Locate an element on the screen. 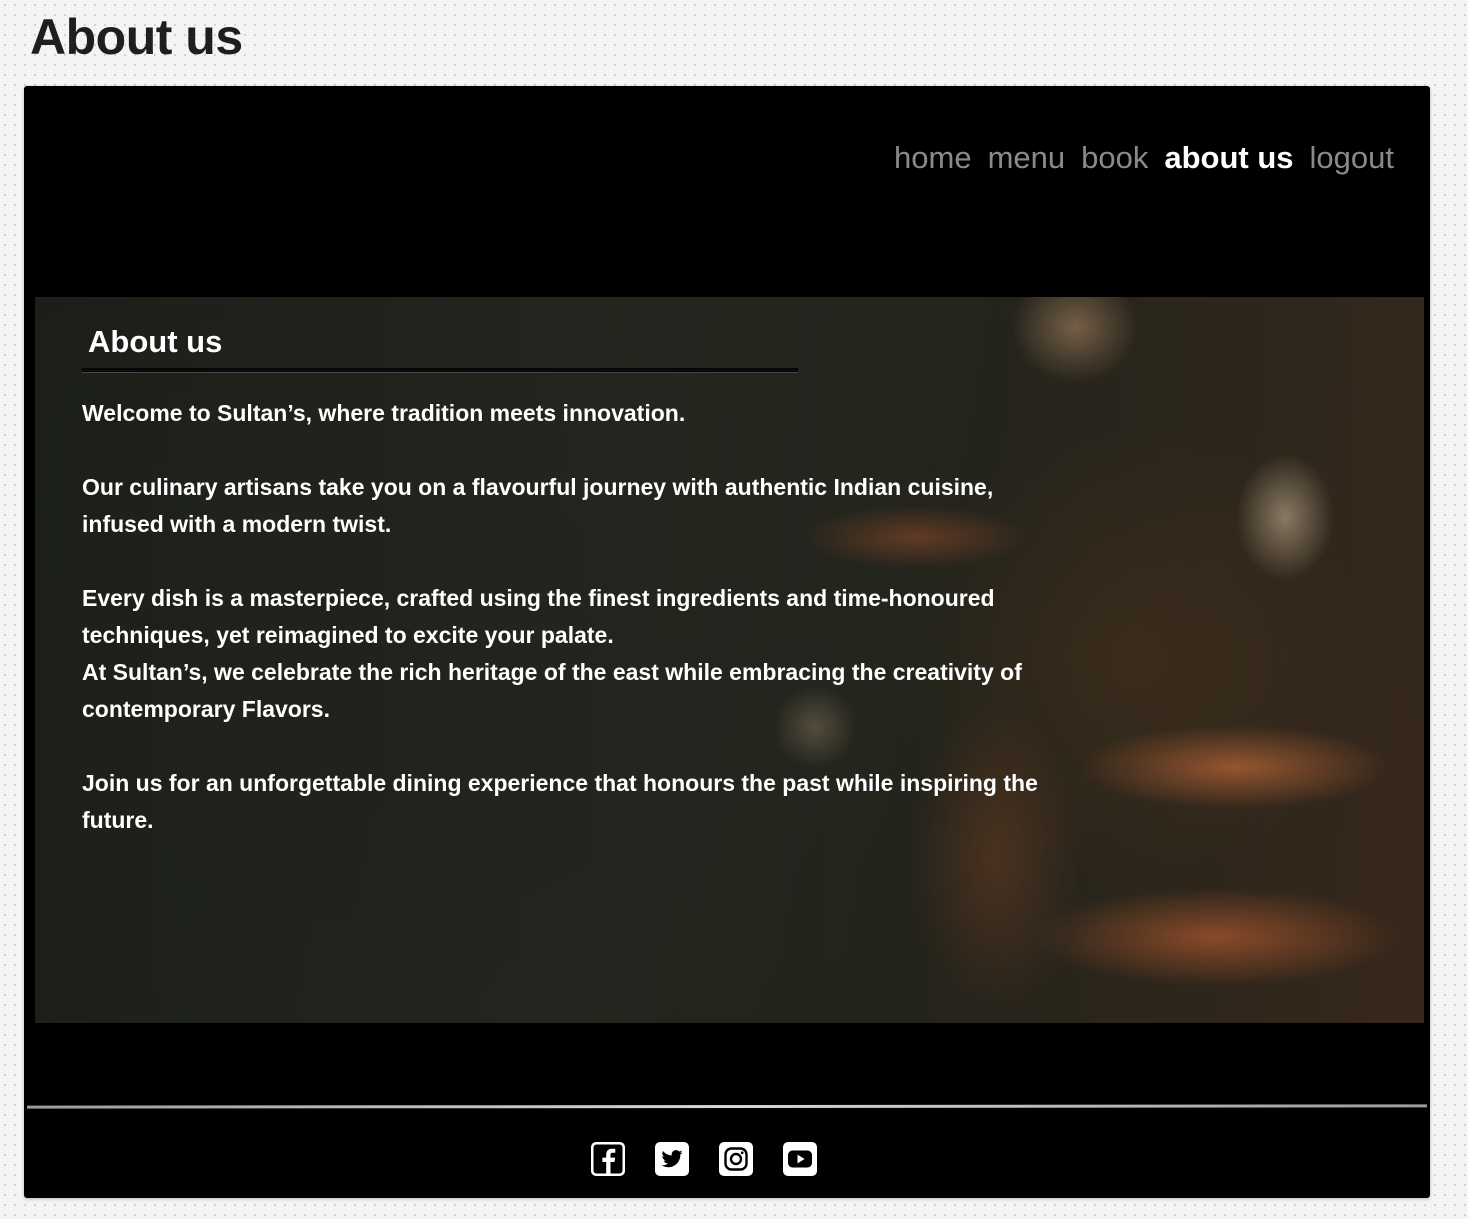 The height and width of the screenshot is (1219, 1468). twitter-icon is located at coordinates (672, 1159).